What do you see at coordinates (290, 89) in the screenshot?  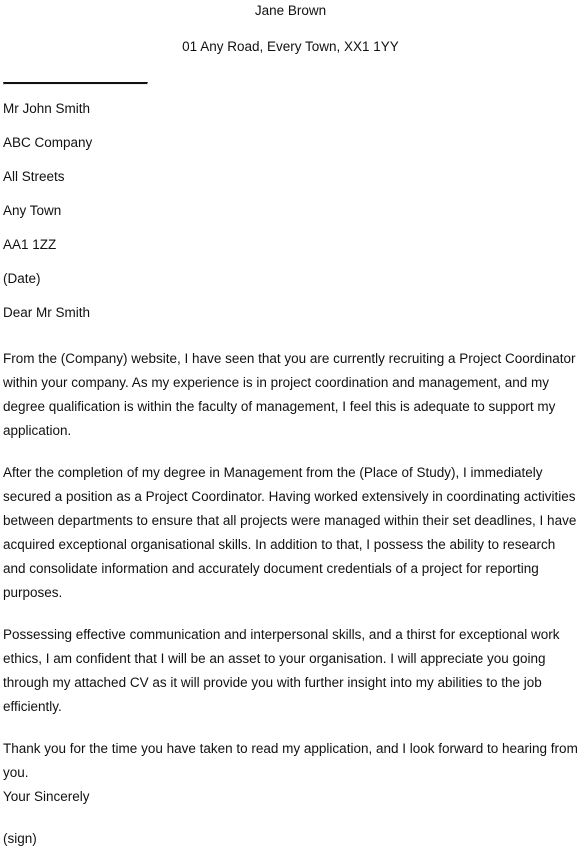 I see `divider-container` at bounding box center [290, 89].